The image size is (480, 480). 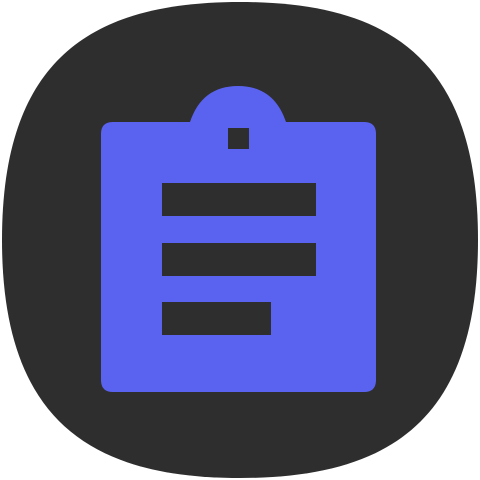 What do you see at coordinates (238, 138) in the screenshot?
I see `clip-hole` at bounding box center [238, 138].